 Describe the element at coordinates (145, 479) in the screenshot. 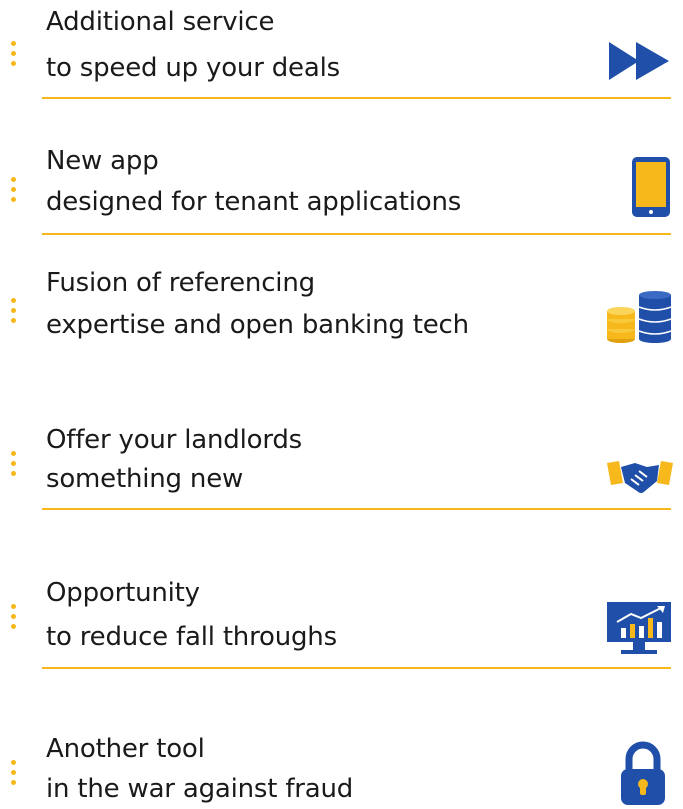

I see `feature-subtitle: something new` at that location.